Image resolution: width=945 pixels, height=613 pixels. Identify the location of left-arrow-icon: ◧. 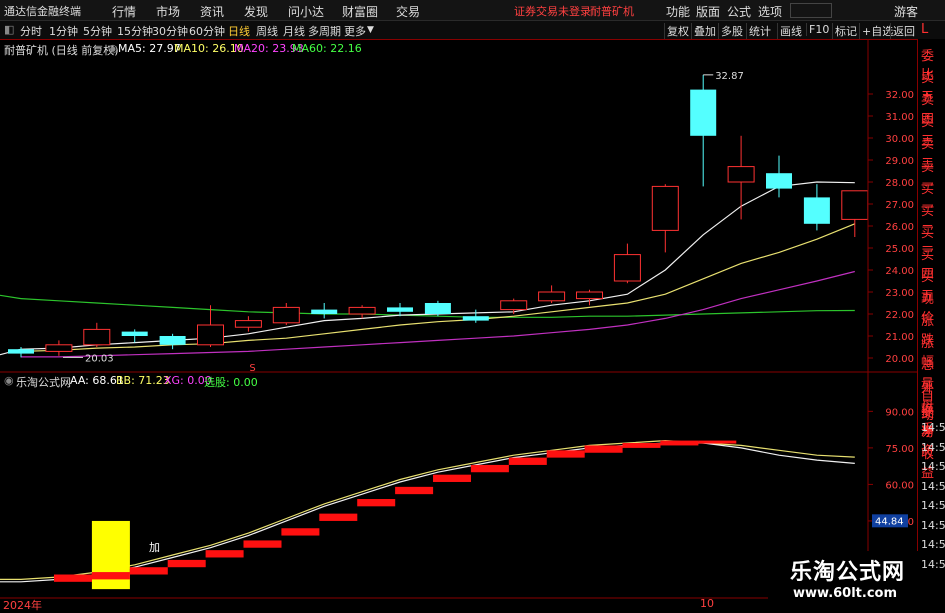
(9, 29).